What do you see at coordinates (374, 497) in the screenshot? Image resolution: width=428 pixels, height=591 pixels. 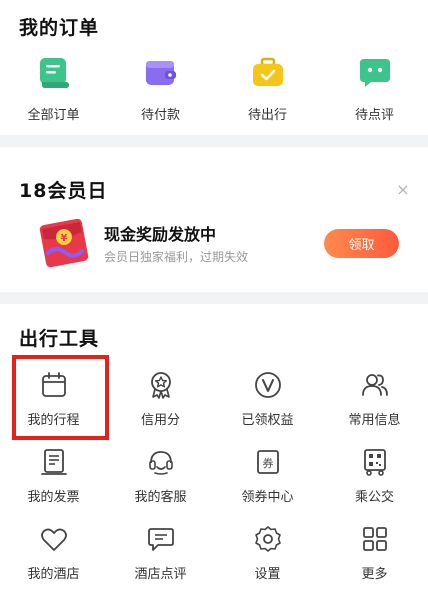 I see `tool-label: 乘公交` at bounding box center [374, 497].